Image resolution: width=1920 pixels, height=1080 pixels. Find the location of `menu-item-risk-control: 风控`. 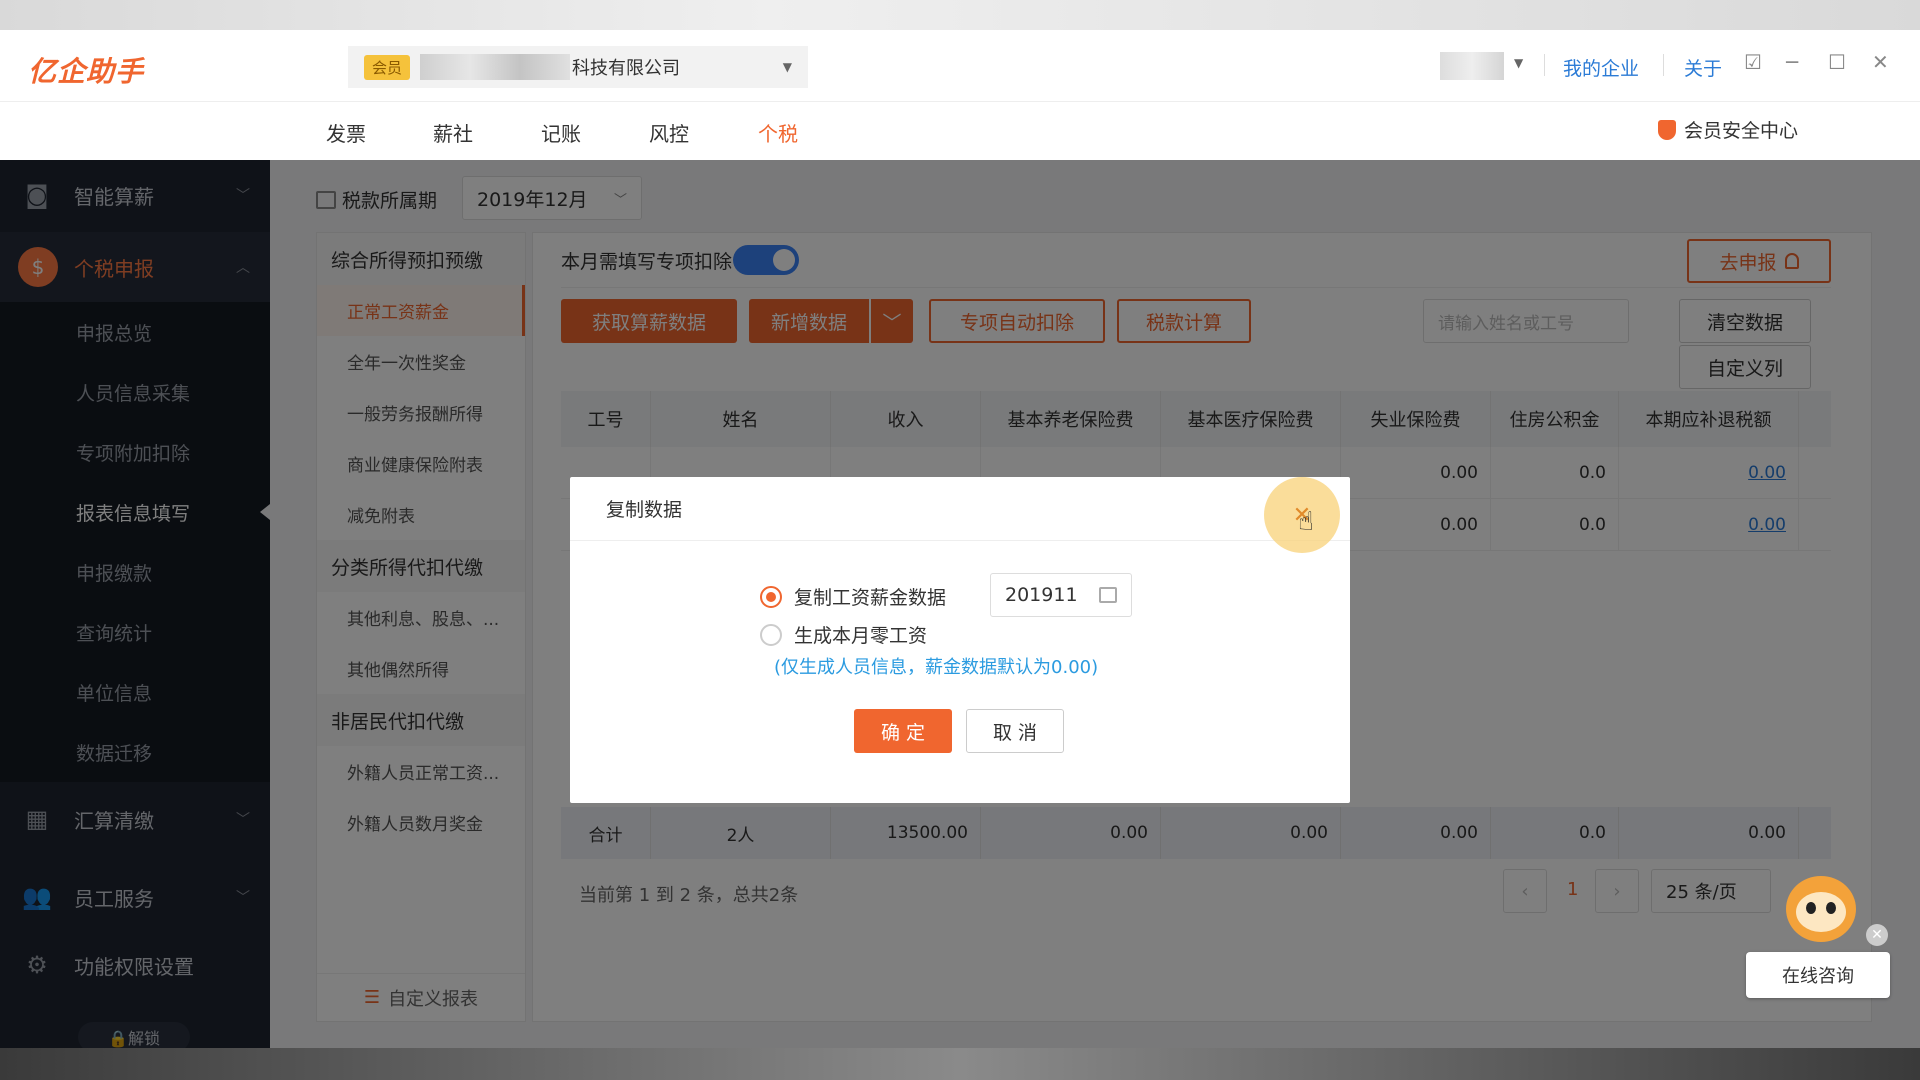

menu-item-risk-control: 风控 is located at coordinates (669, 132).